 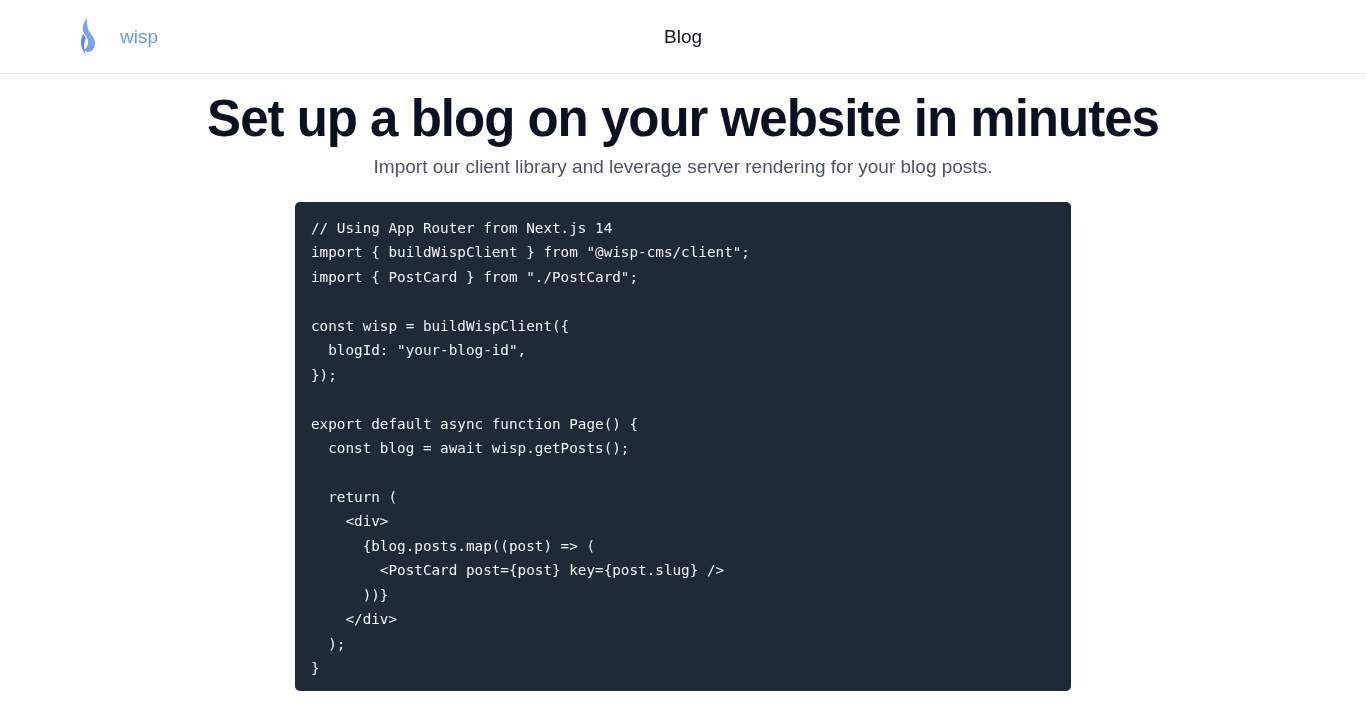 I want to click on page-subtitle: Import our client library and leverage server rendering for your blog posts., so click(x=683, y=167).